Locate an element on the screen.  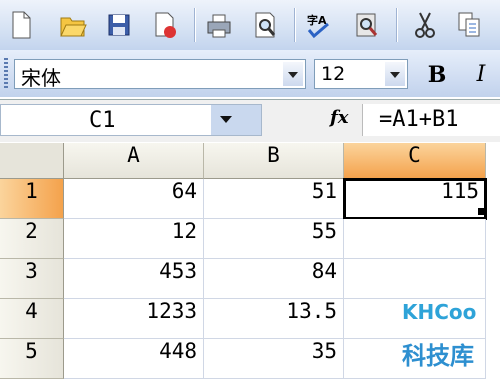
cell-a2: 12 is located at coordinates (134, 239).